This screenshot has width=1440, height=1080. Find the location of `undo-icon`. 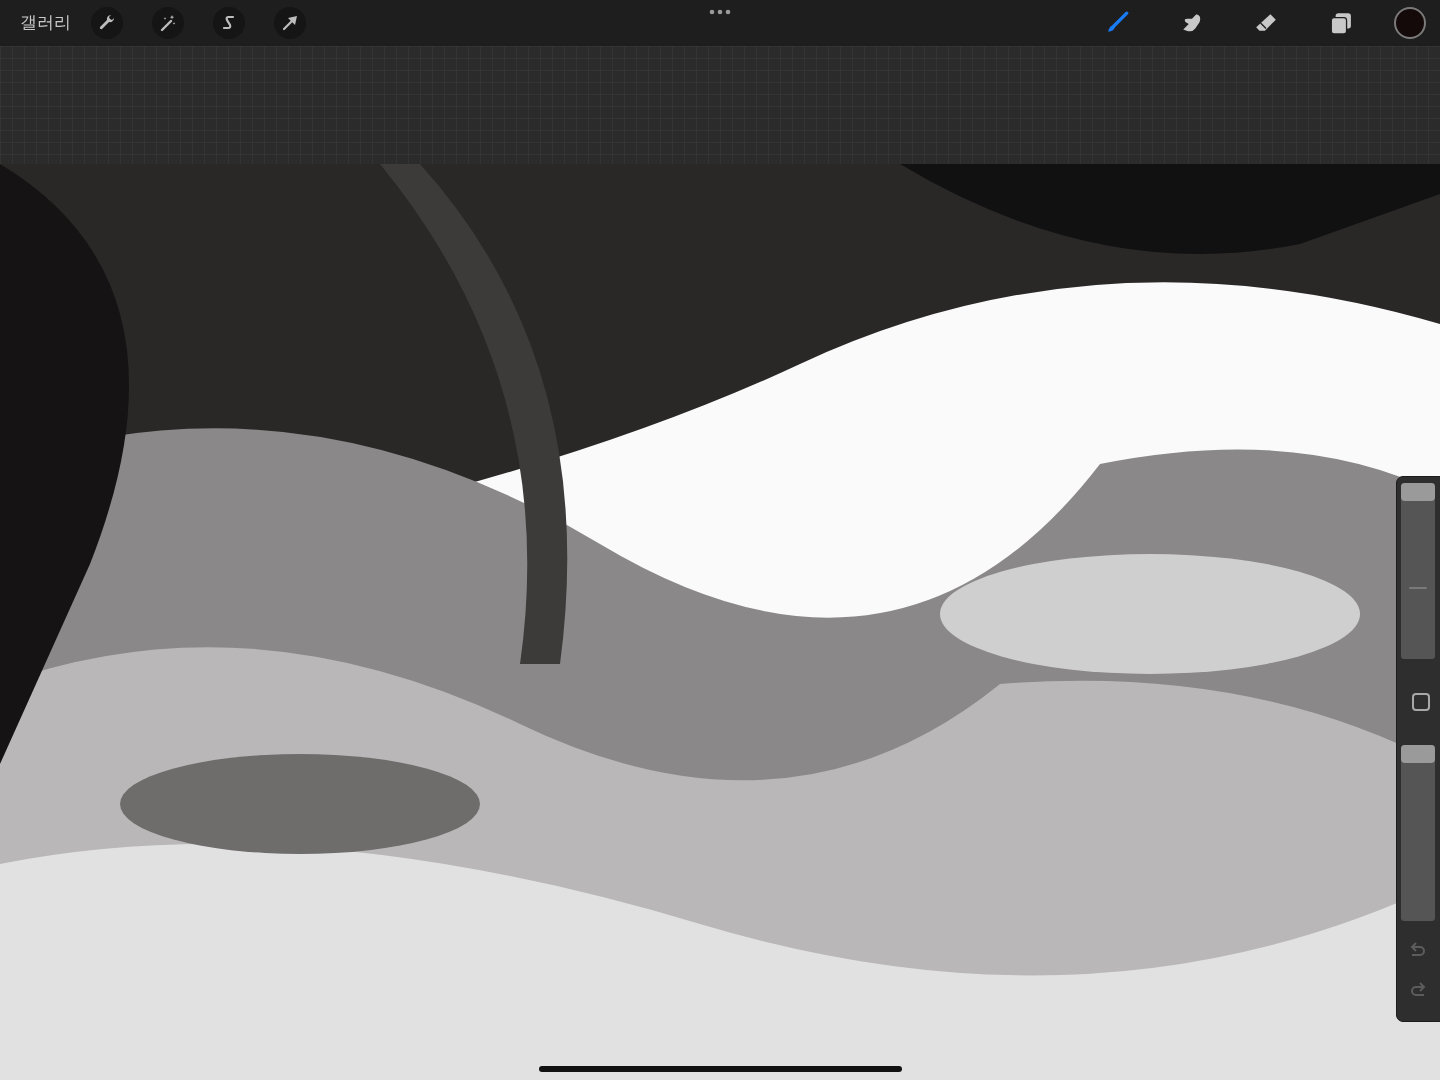

undo-icon is located at coordinates (1418, 949).